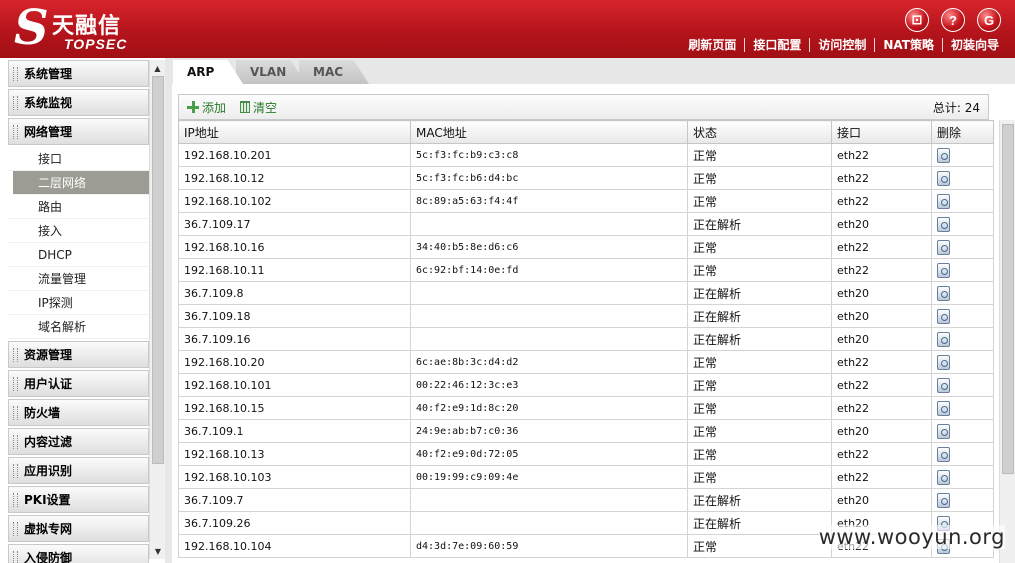  Describe the element at coordinates (989, 20) in the screenshot. I see `logout-icon: G` at that location.